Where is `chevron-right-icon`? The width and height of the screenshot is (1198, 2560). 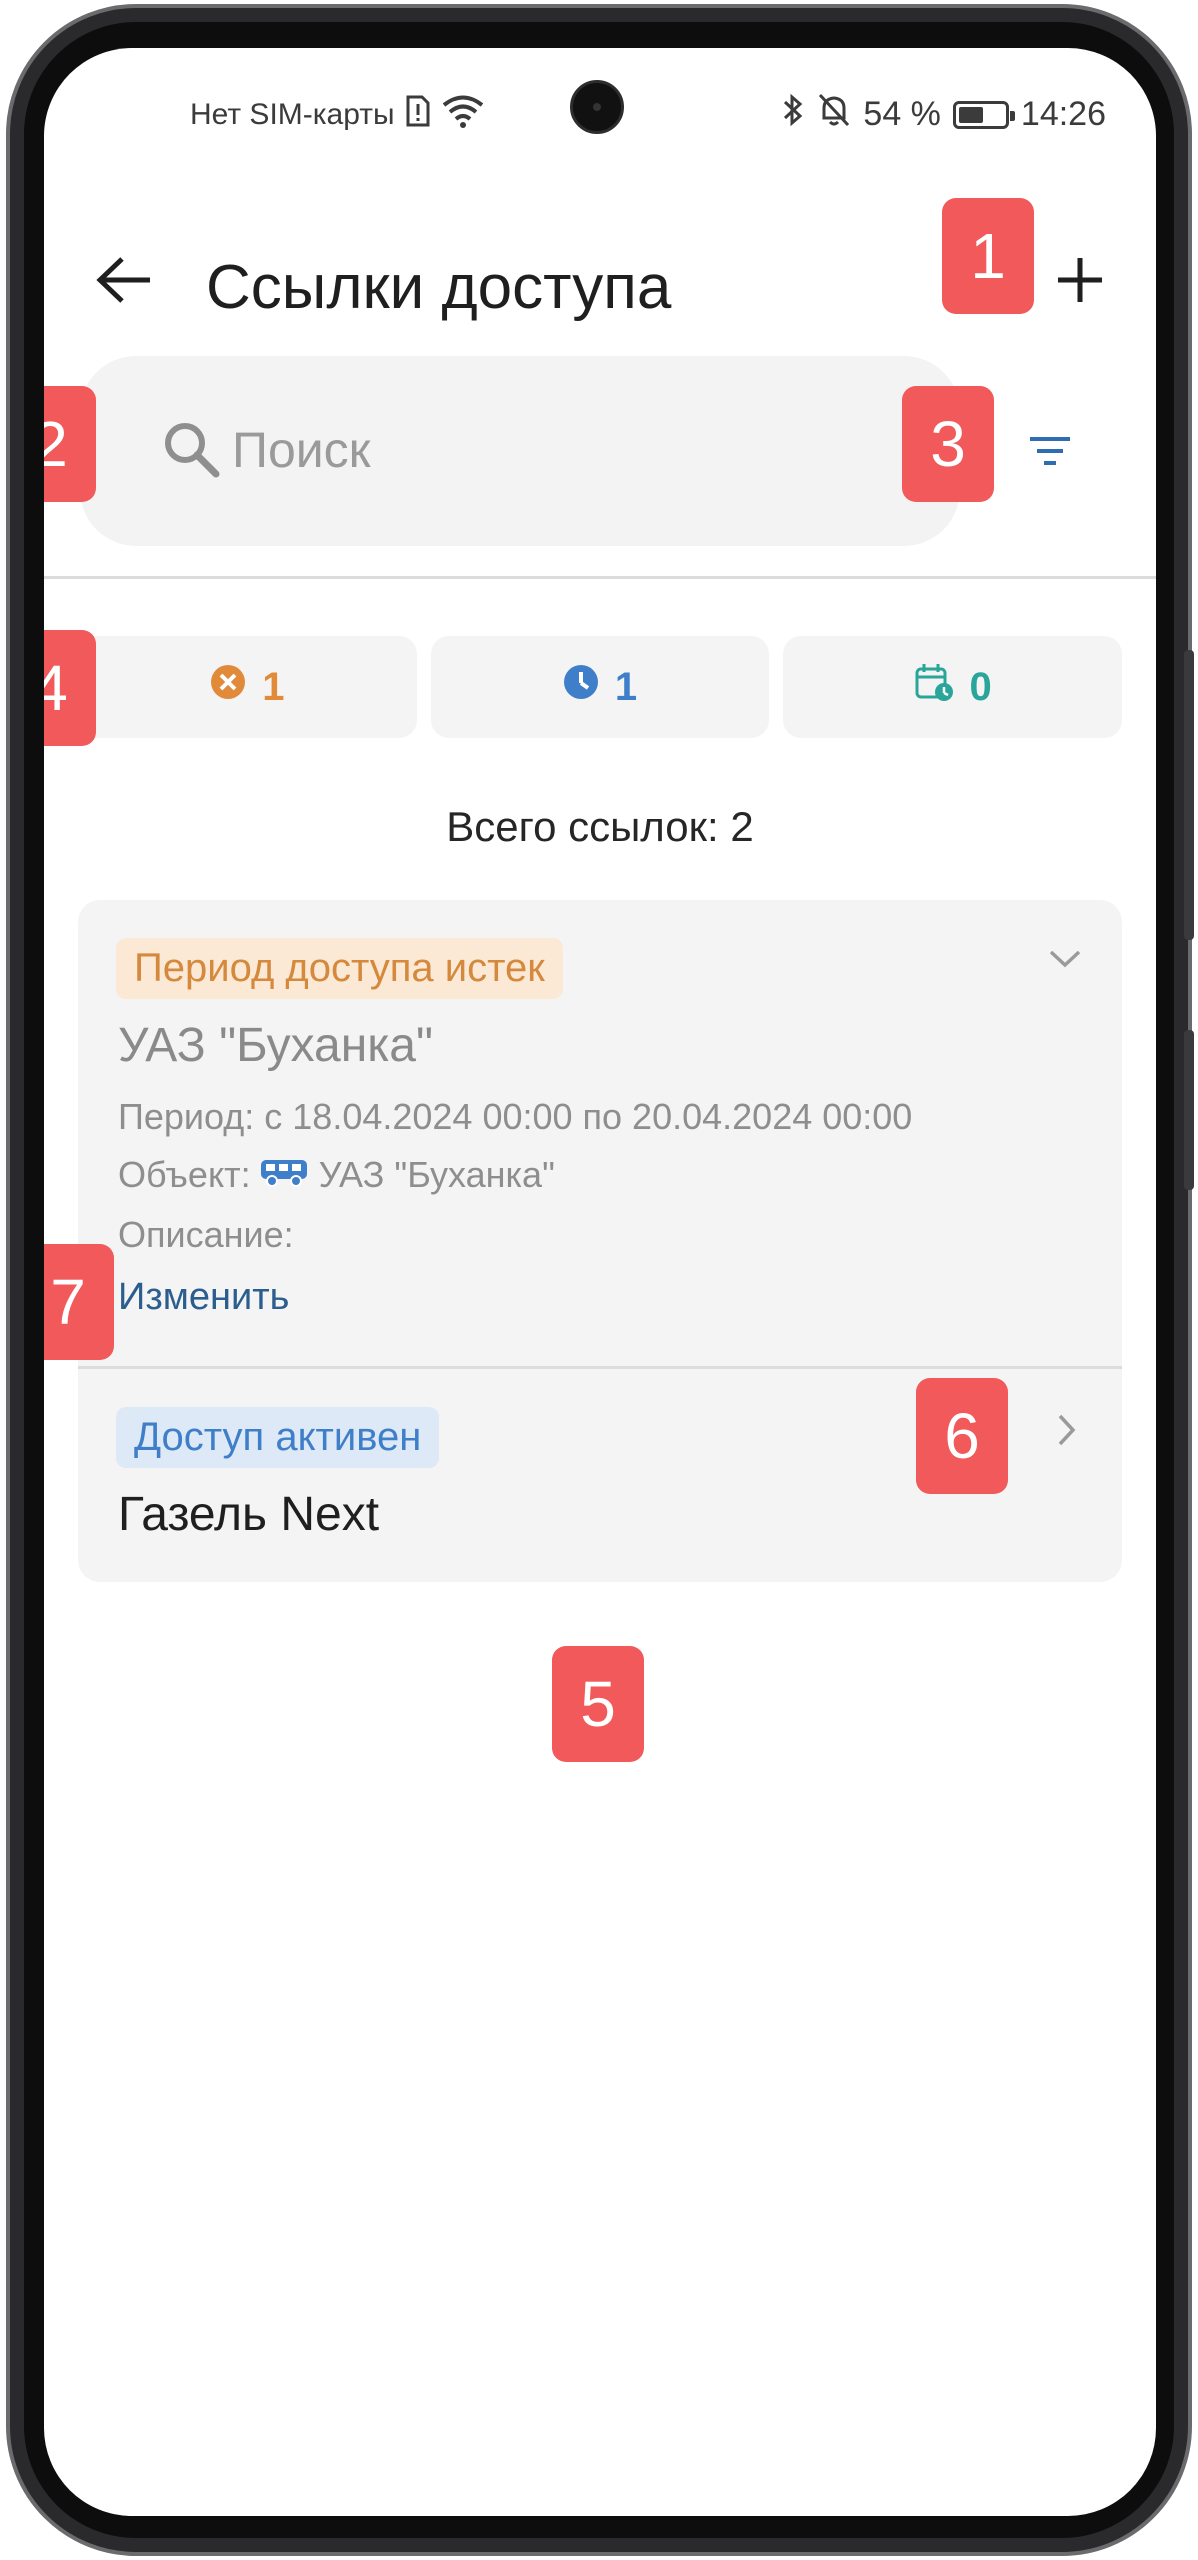
chevron-right-icon is located at coordinates (1067, 1432).